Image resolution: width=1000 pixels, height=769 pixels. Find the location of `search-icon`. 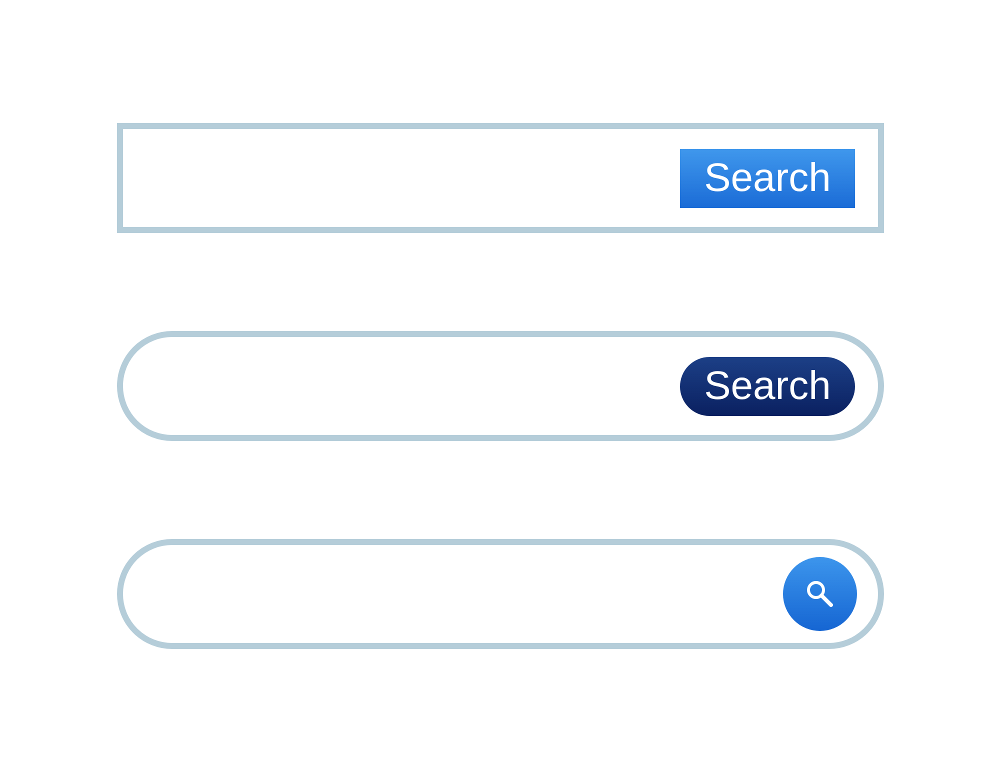

search-icon is located at coordinates (820, 594).